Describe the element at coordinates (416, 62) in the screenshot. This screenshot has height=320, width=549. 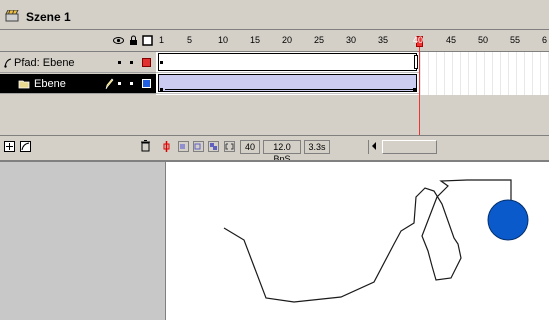
I see `end-frame-marker` at that location.